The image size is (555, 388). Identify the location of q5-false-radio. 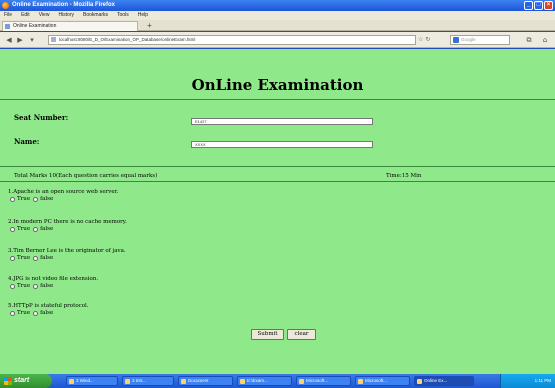
(36, 313).